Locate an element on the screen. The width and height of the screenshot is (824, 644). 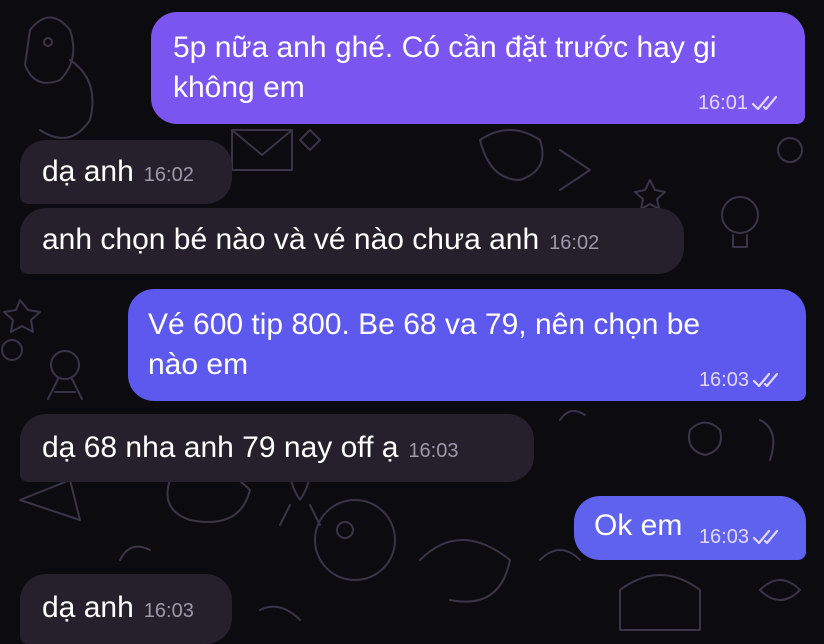
message-bubble-outgoing: Ok em 16:03 is located at coordinates (690, 528).